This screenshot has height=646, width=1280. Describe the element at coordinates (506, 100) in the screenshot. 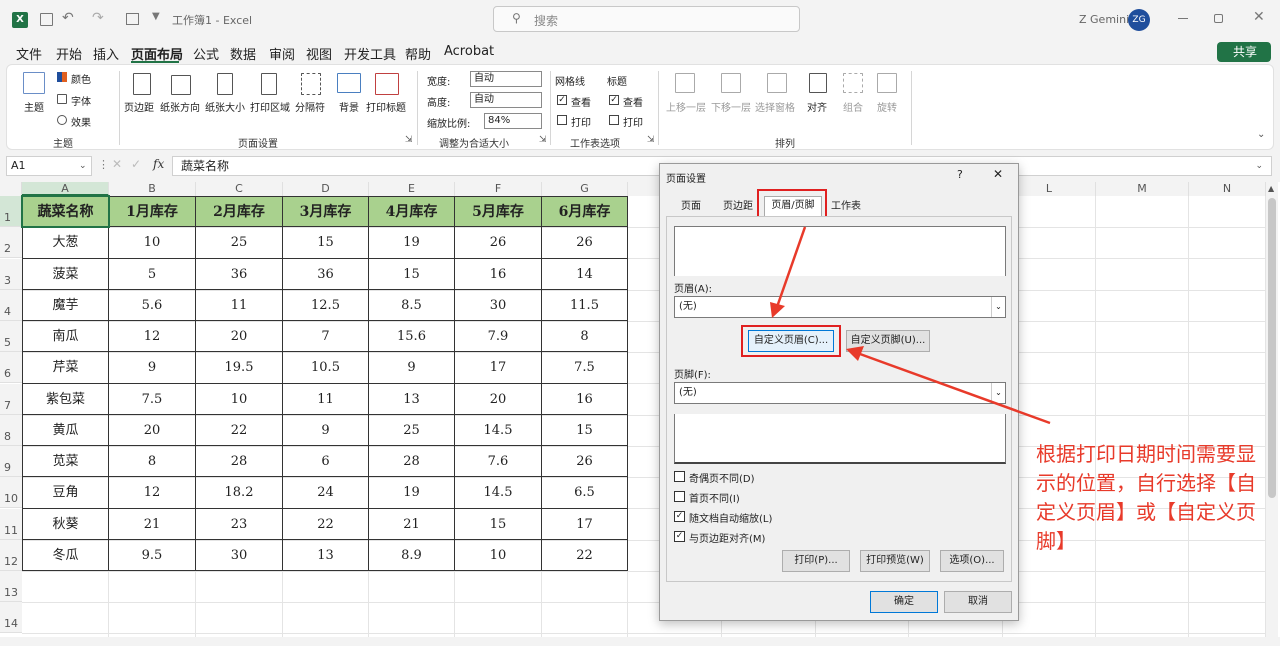

I see `height-combo: 自动` at that location.